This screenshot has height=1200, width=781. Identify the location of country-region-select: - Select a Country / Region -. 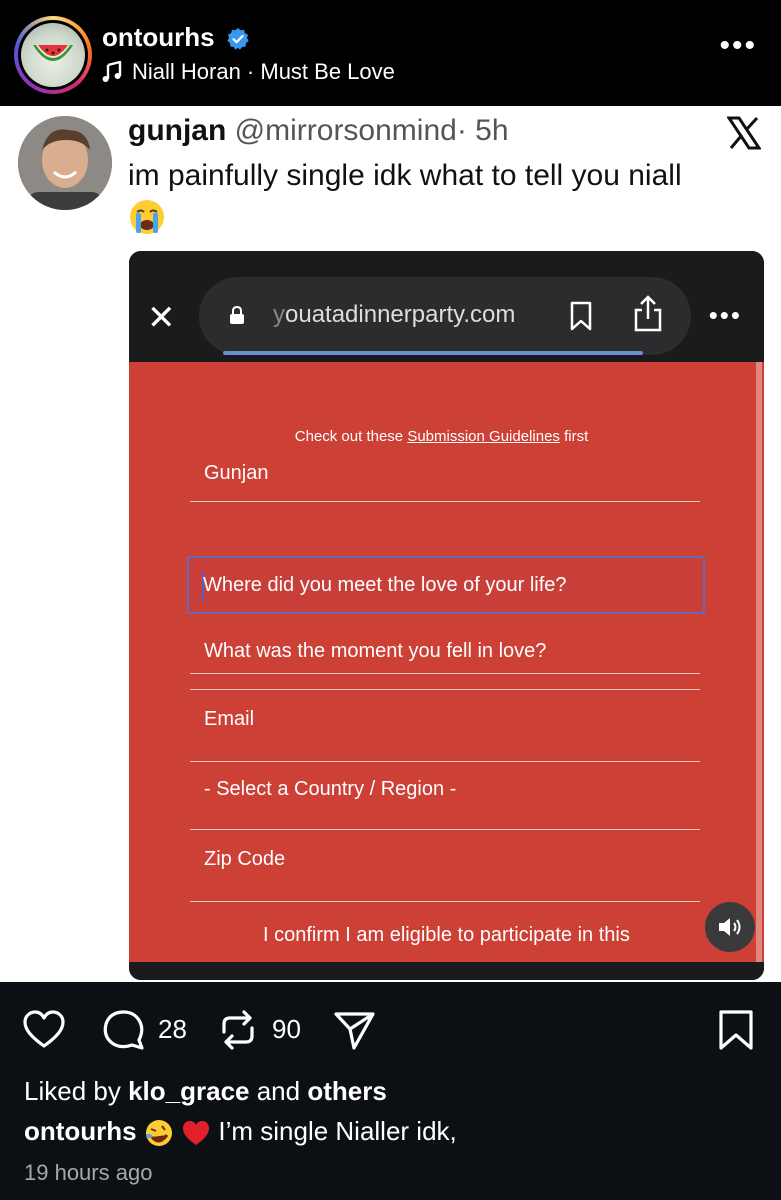
(445, 800).